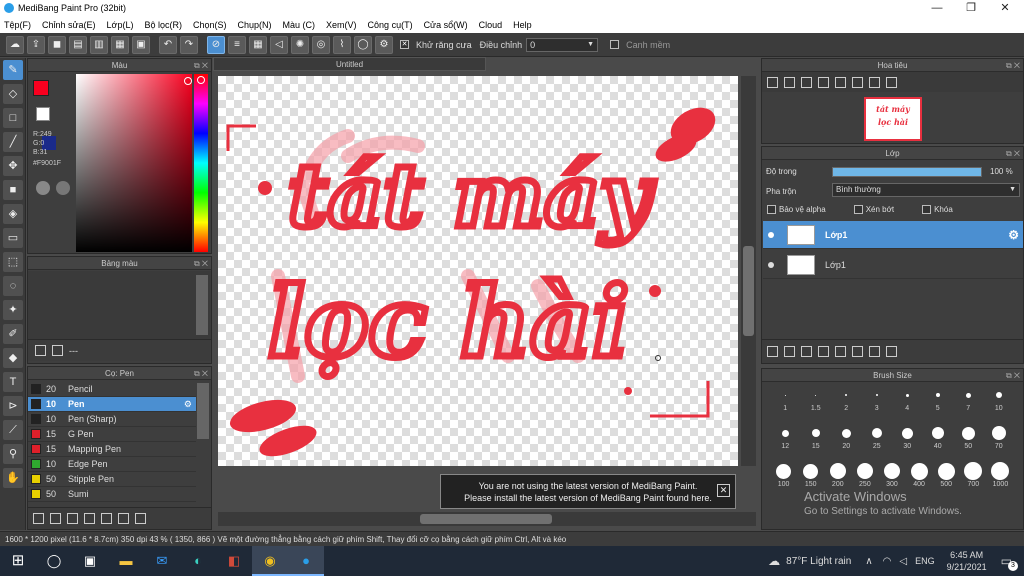 The image size is (1024, 576). What do you see at coordinates (126, 561) in the screenshot?
I see `file-explorer-icon: ▬` at bounding box center [126, 561].